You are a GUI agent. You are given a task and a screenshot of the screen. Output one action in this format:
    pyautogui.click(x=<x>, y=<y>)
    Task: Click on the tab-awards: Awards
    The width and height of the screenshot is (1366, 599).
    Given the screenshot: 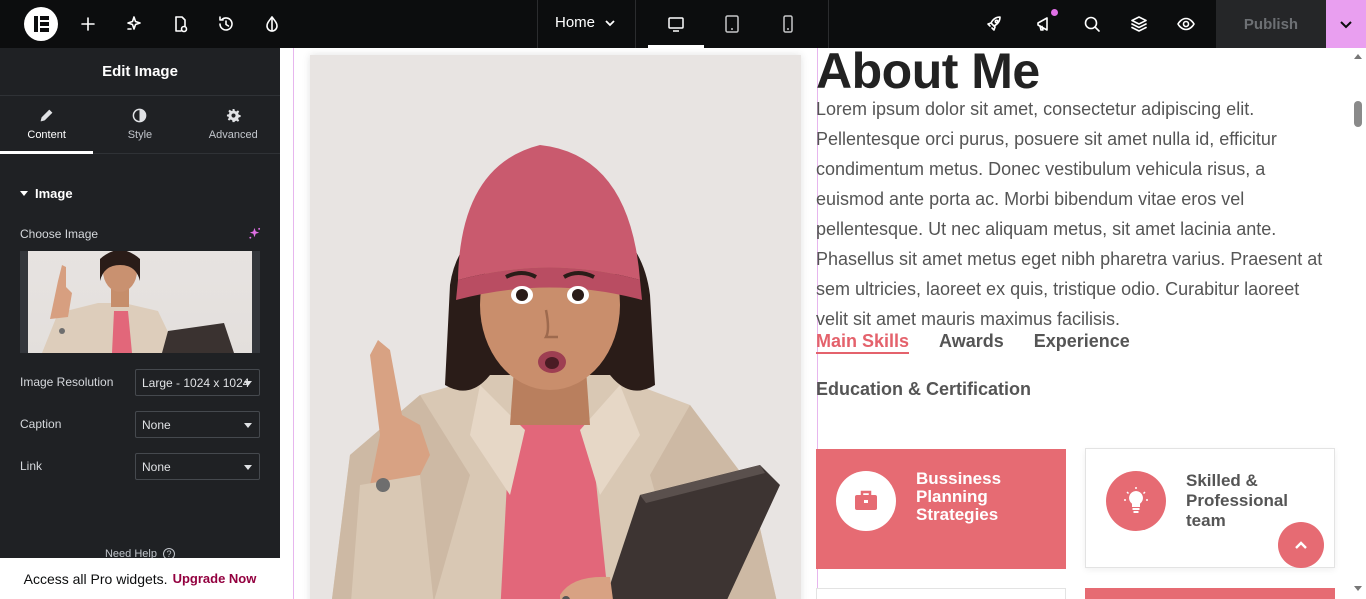 What is the action you would take?
    pyautogui.click(x=971, y=342)
    